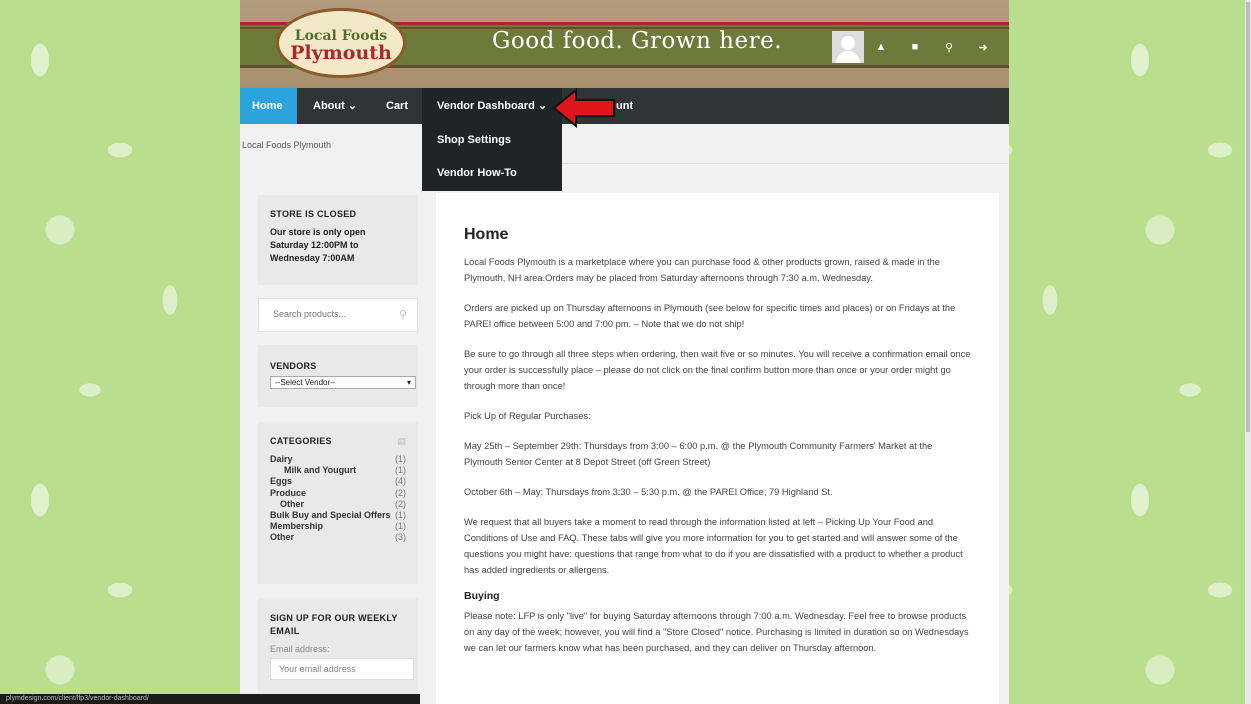  What do you see at coordinates (408, 382) in the screenshot?
I see `chevron-down-icon: ▾` at bounding box center [408, 382].